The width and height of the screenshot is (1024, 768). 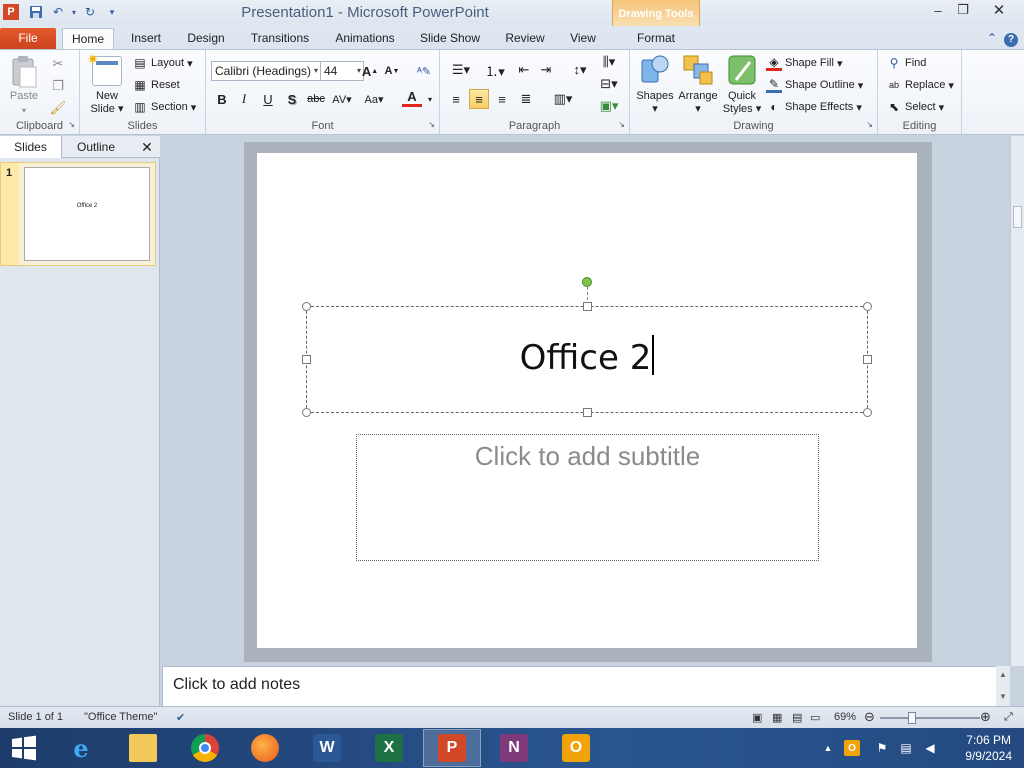 I want to click on taskbar-chrome, so click(x=205, y=748).